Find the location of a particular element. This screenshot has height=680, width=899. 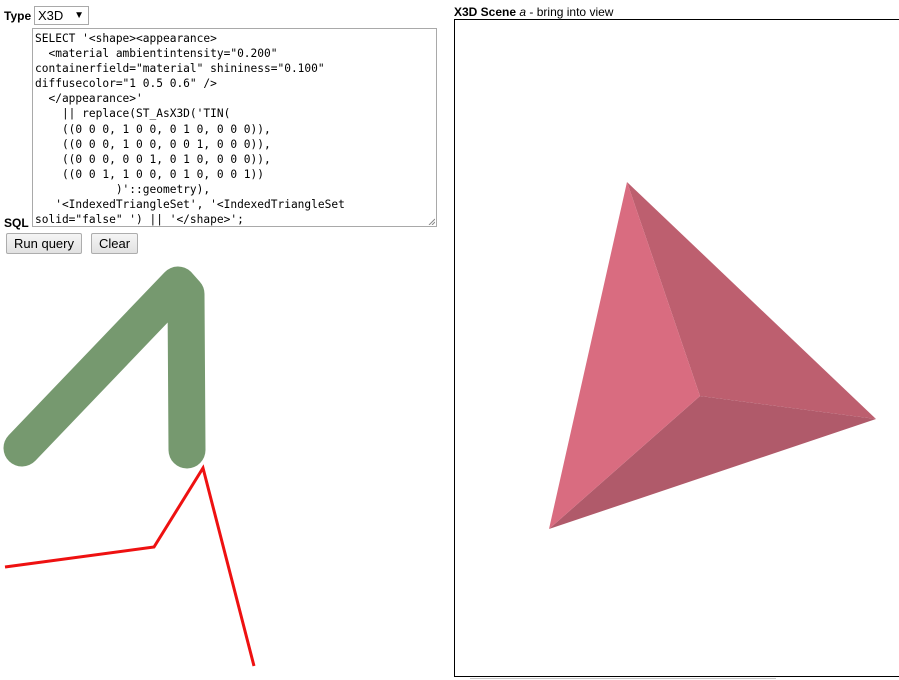

scene-title-suffix: - bring into view is located at coordinates (570, 12).